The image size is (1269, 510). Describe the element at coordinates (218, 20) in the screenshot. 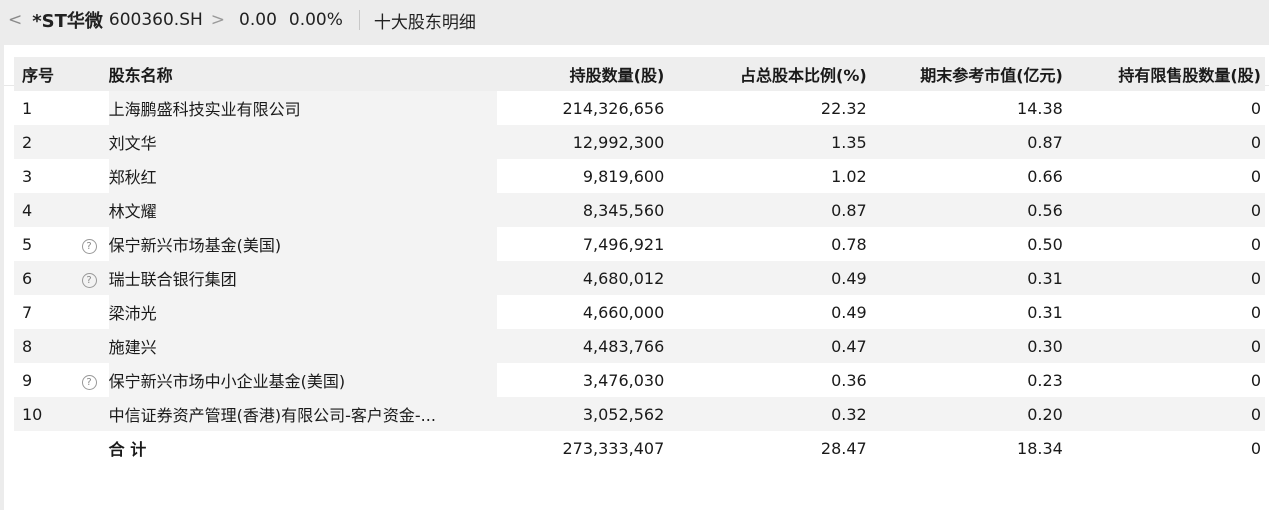

I see `chevron-right-icon: >` at that location.